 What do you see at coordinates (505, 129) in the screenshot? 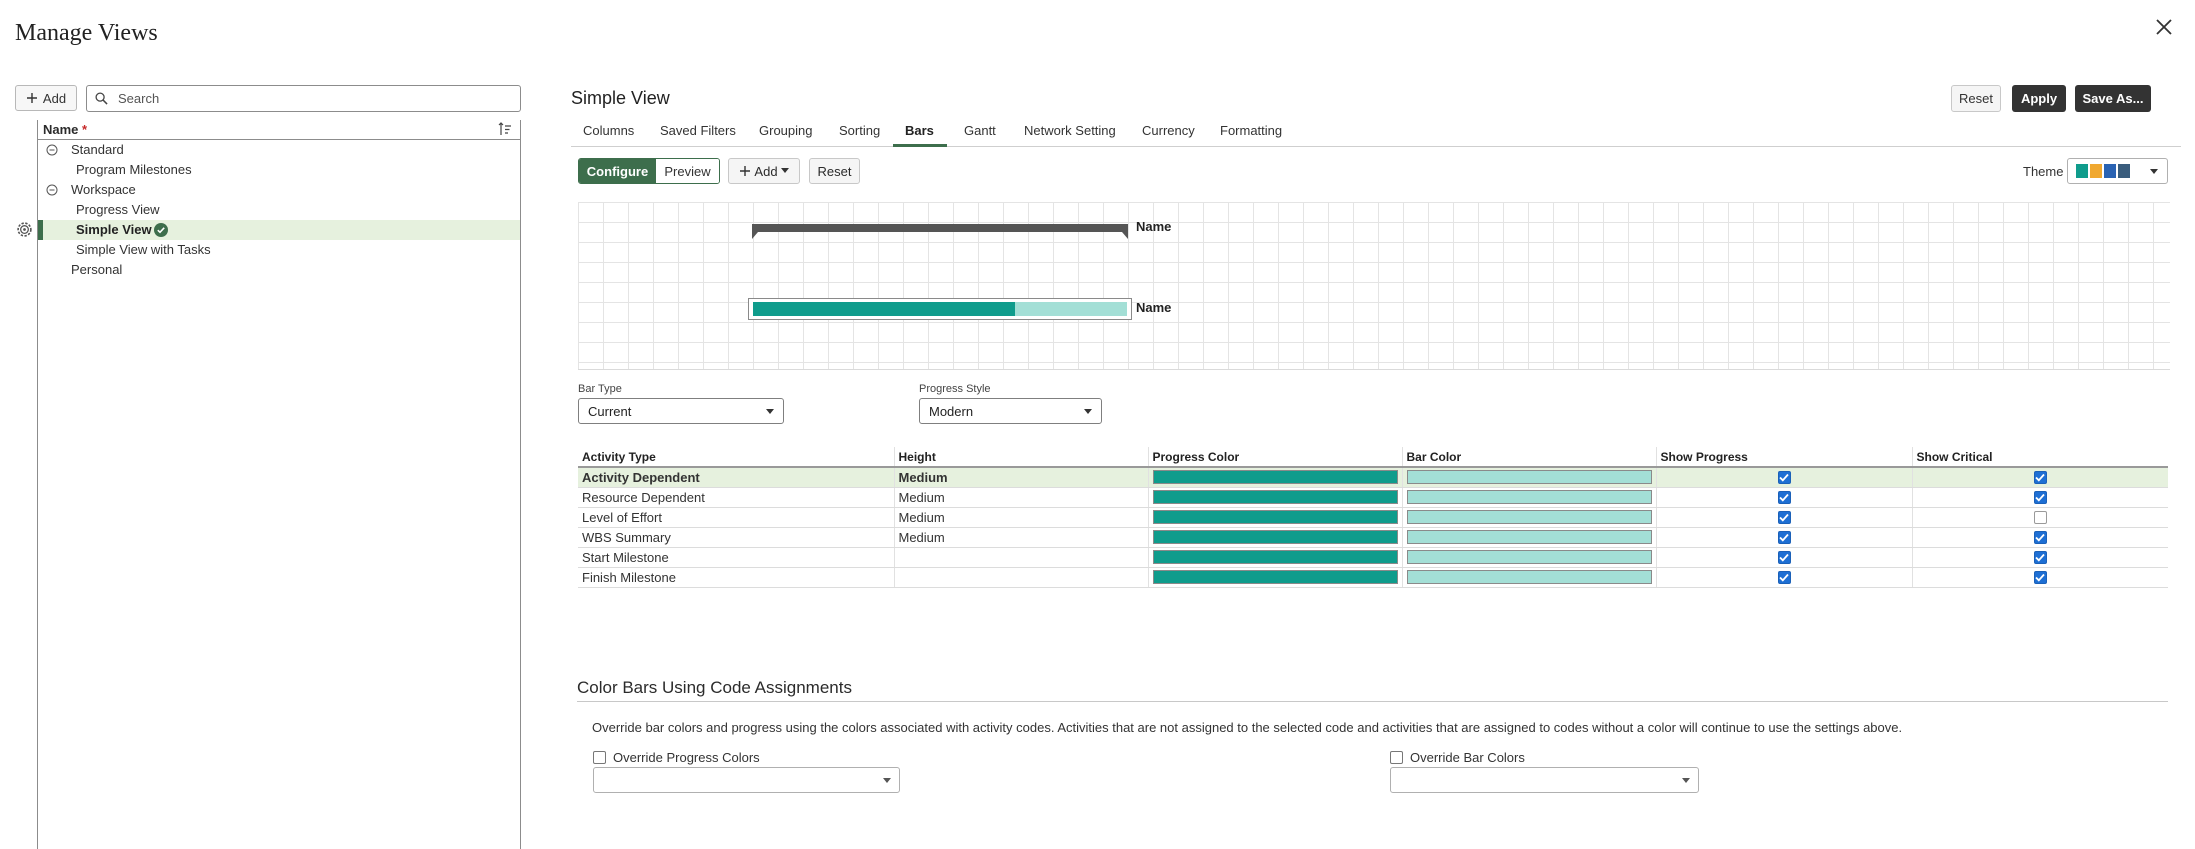
I see `sort-icon` at bounding box center [505, 129].